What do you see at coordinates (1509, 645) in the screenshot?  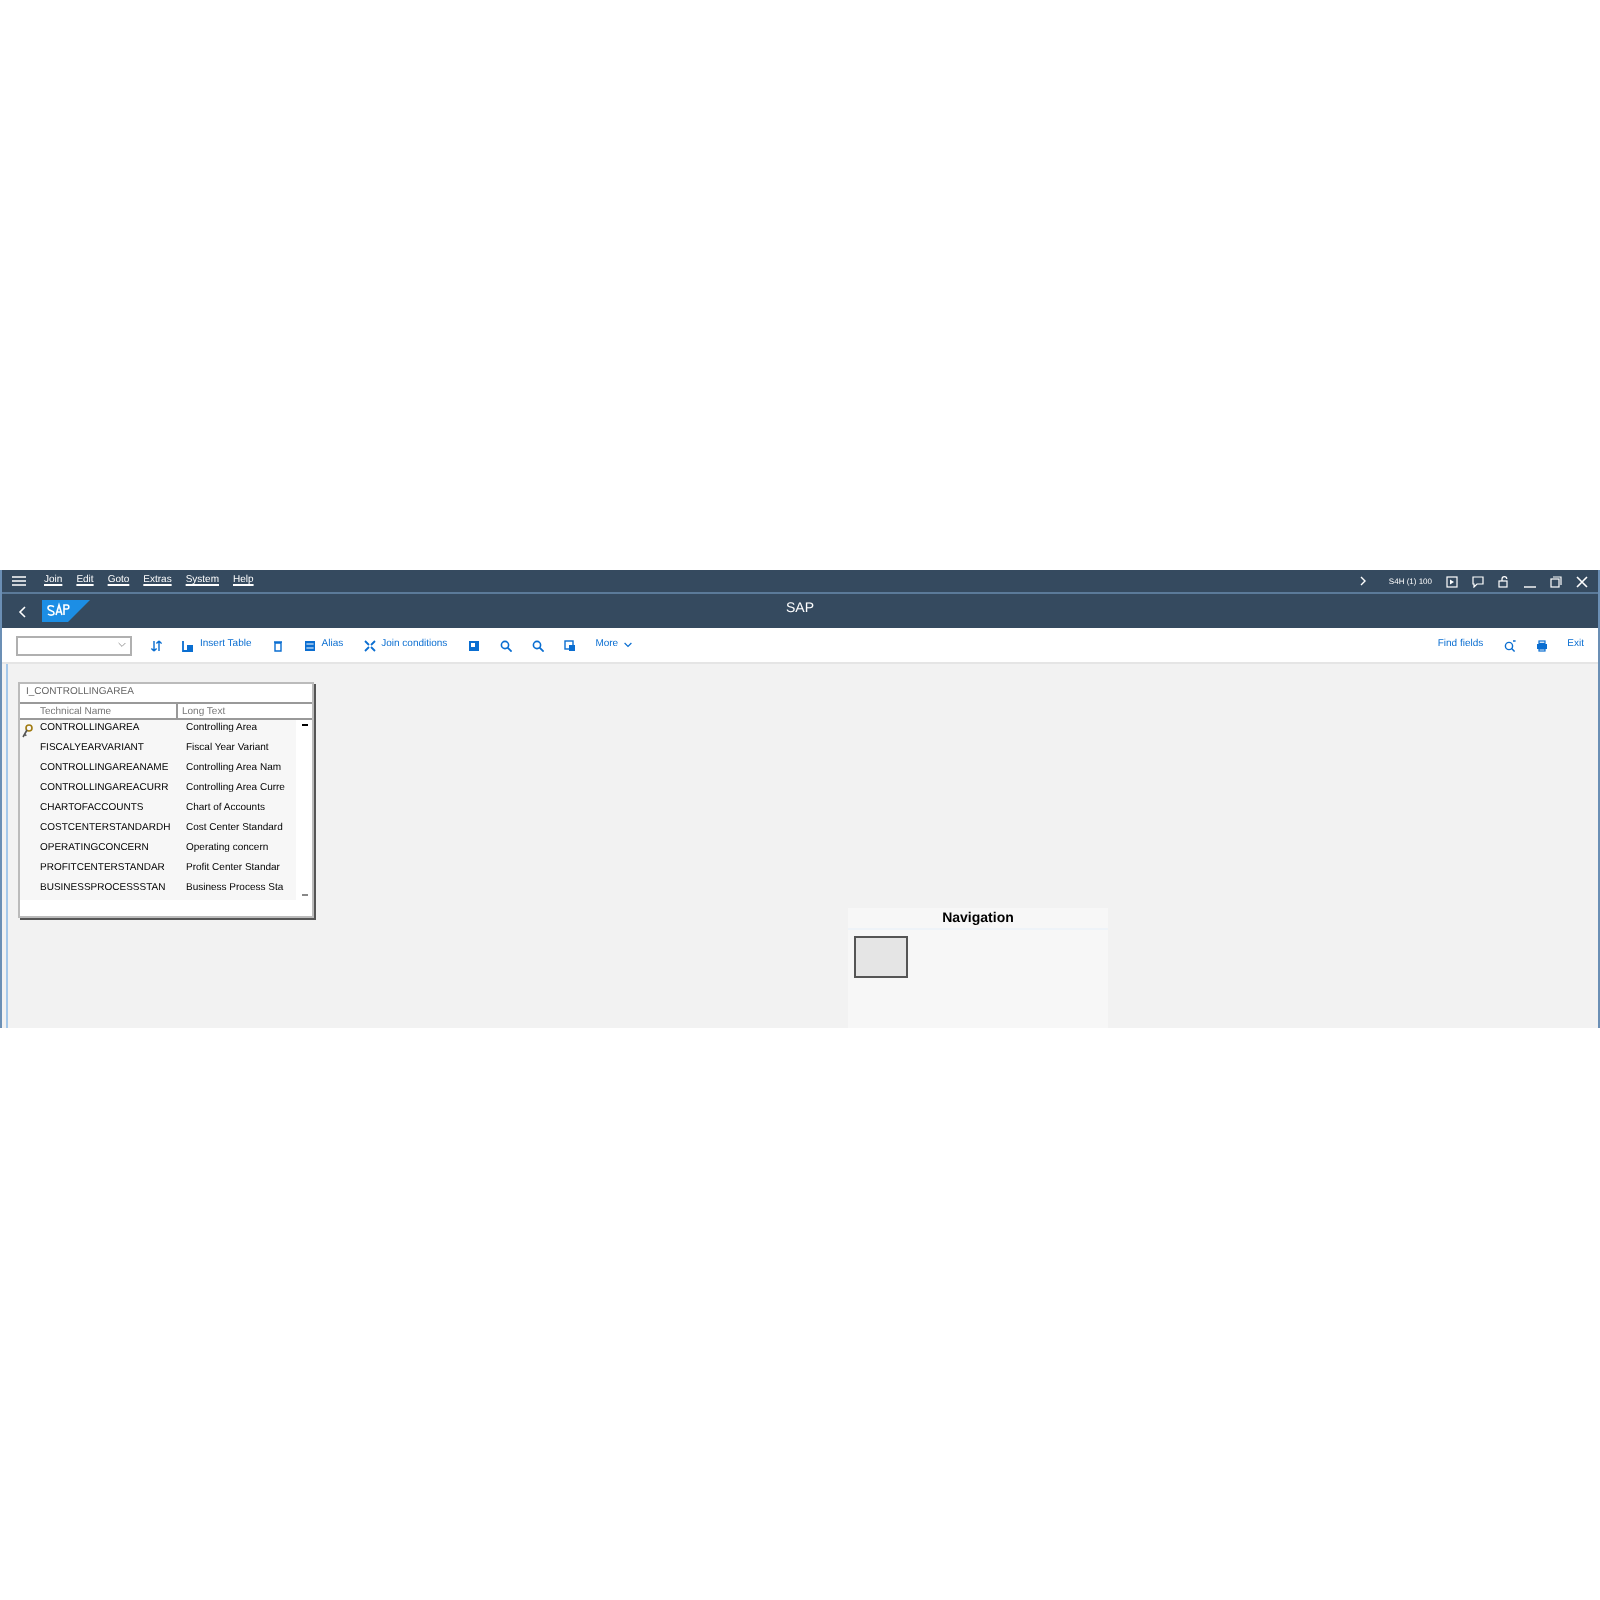 I see `search-icon` at bounding box center [1509, 645].